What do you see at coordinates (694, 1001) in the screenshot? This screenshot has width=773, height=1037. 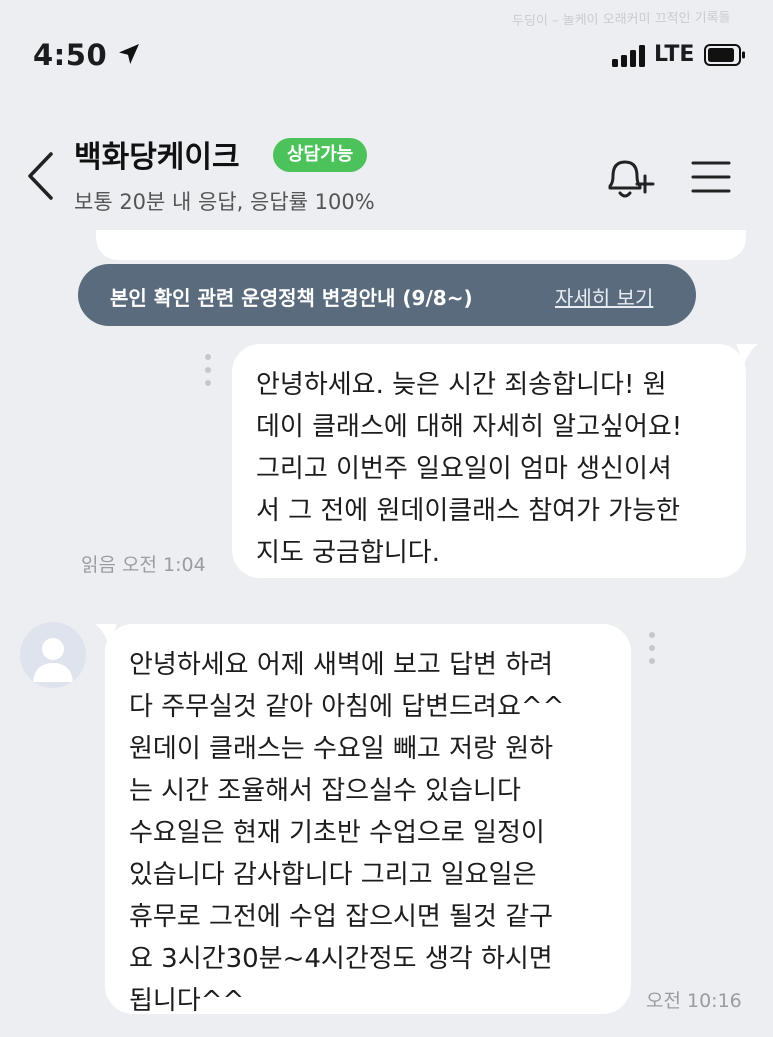 I see `message-time: 오전 10:16` at bounding box center [694, 1001].